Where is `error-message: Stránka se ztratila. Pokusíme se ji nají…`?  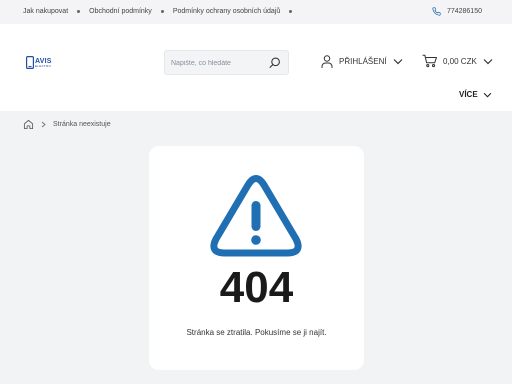
error-message: Stránka se ztratila. Pokusíme se ji nají… is located at coordinates (256, 332).